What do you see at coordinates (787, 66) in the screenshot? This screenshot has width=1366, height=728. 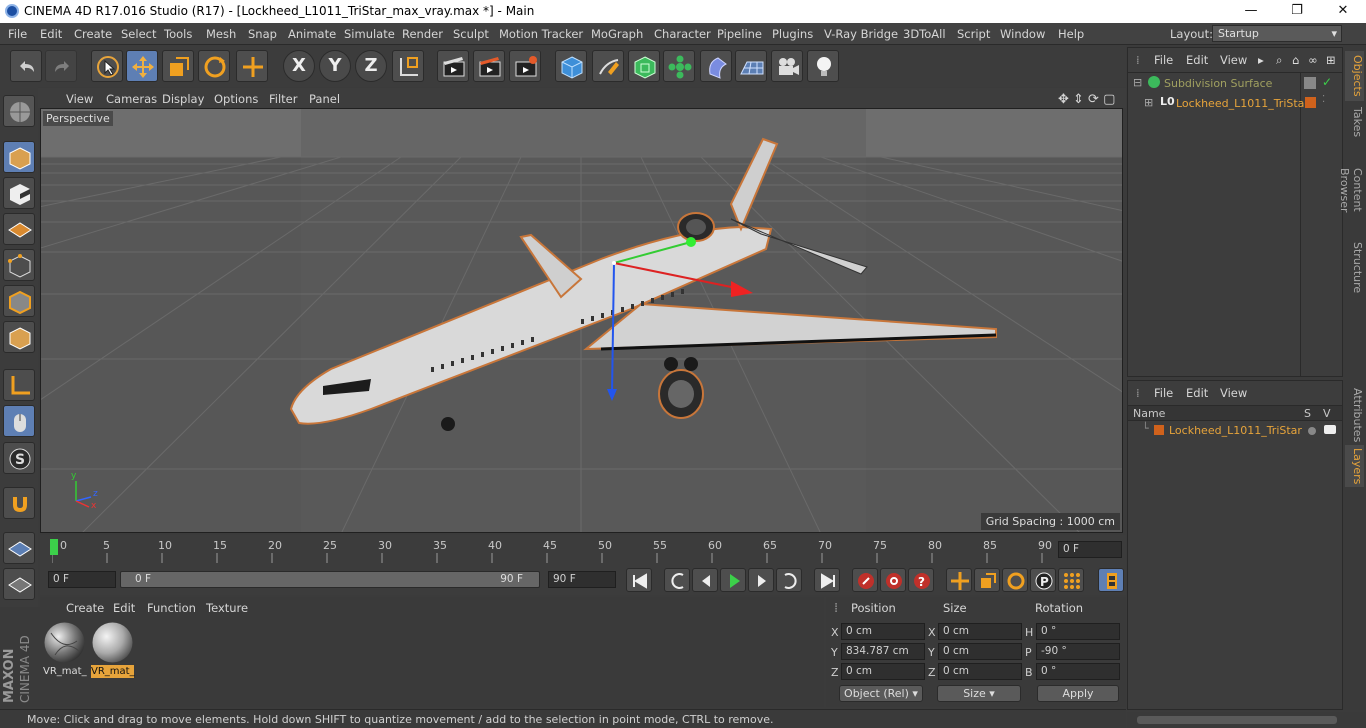 I see `camera-button` at bounding box center [787, 66].